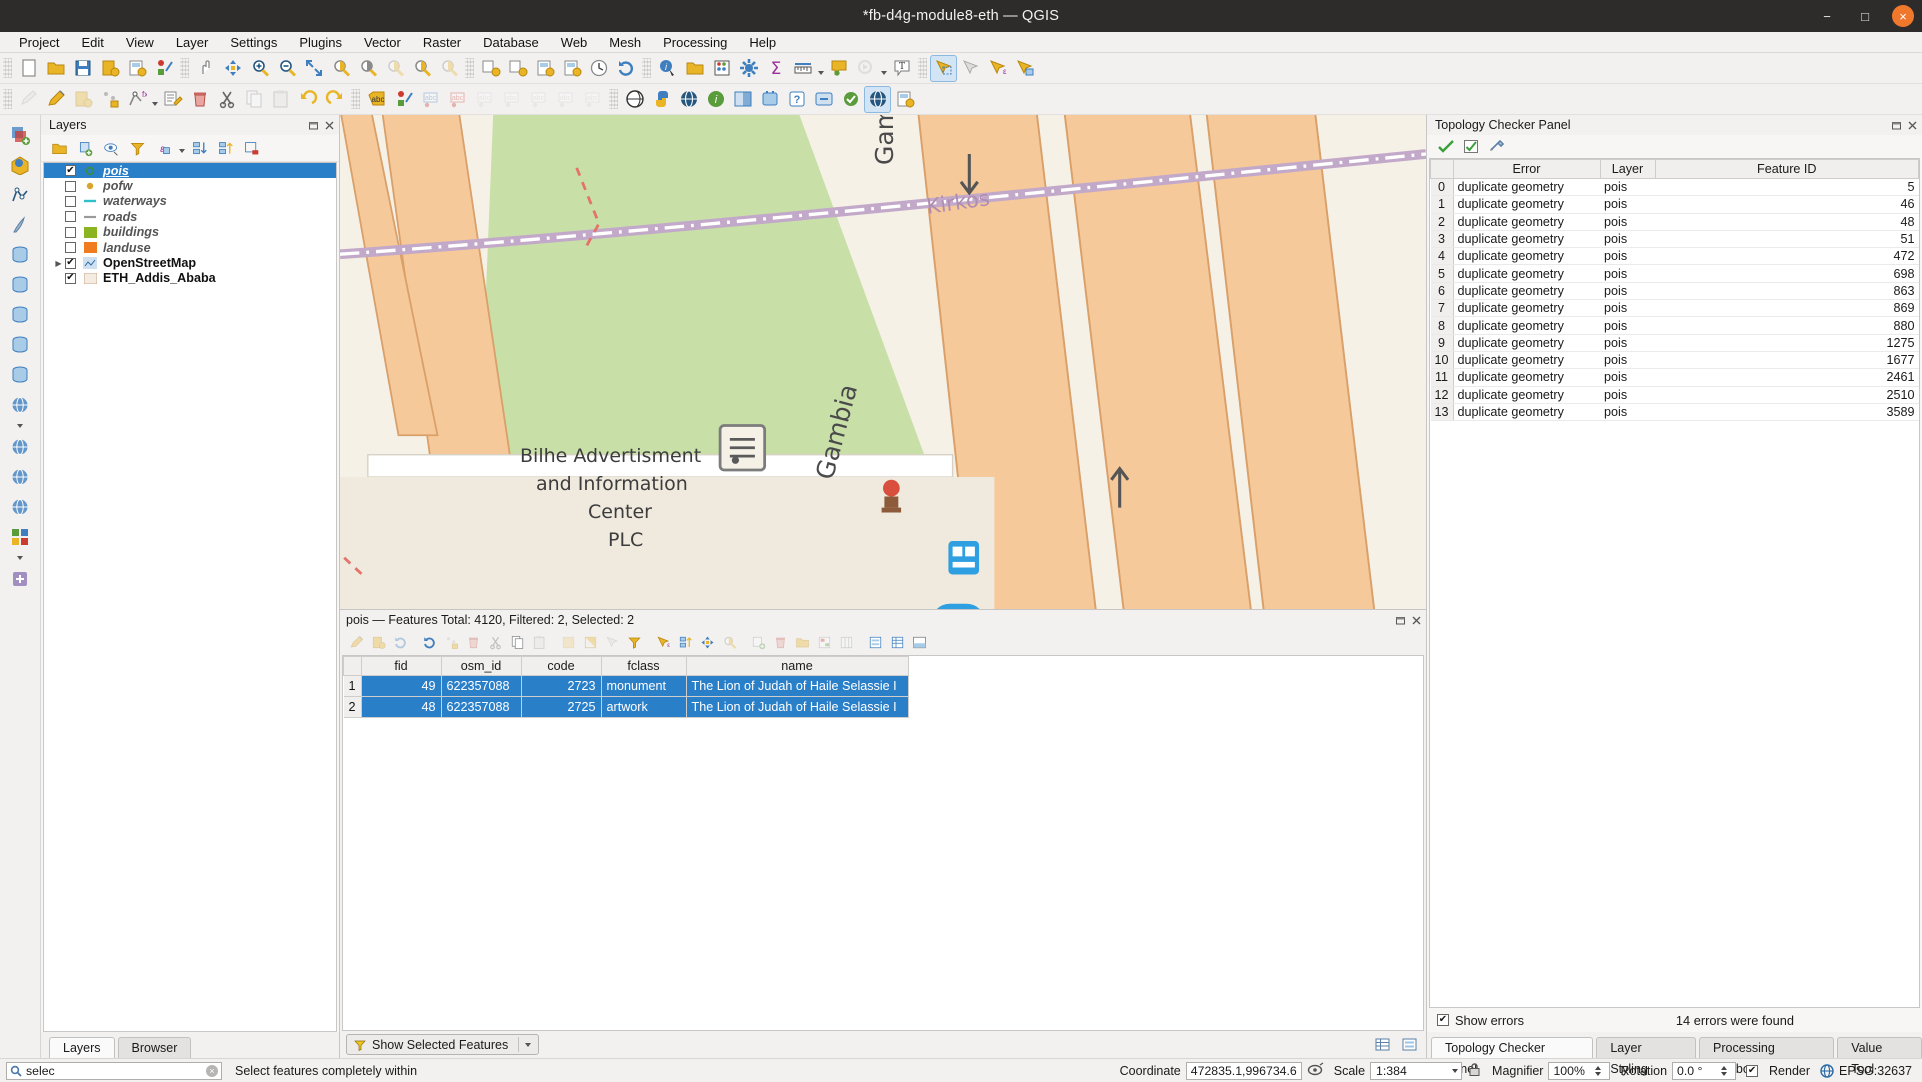 Image resolution: width=1922 pixels, height=1082 pixels. I want to click on maximize-icon: □, so click(1865, 16).